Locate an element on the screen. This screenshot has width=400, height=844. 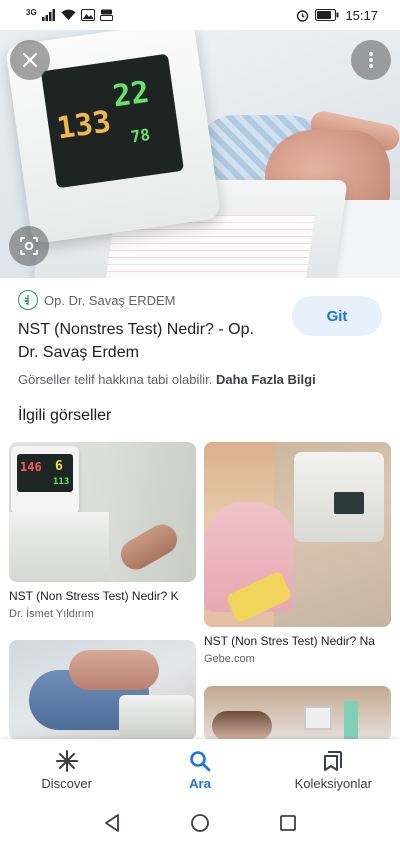
thumb-machine is located at coordinates (59, 547).